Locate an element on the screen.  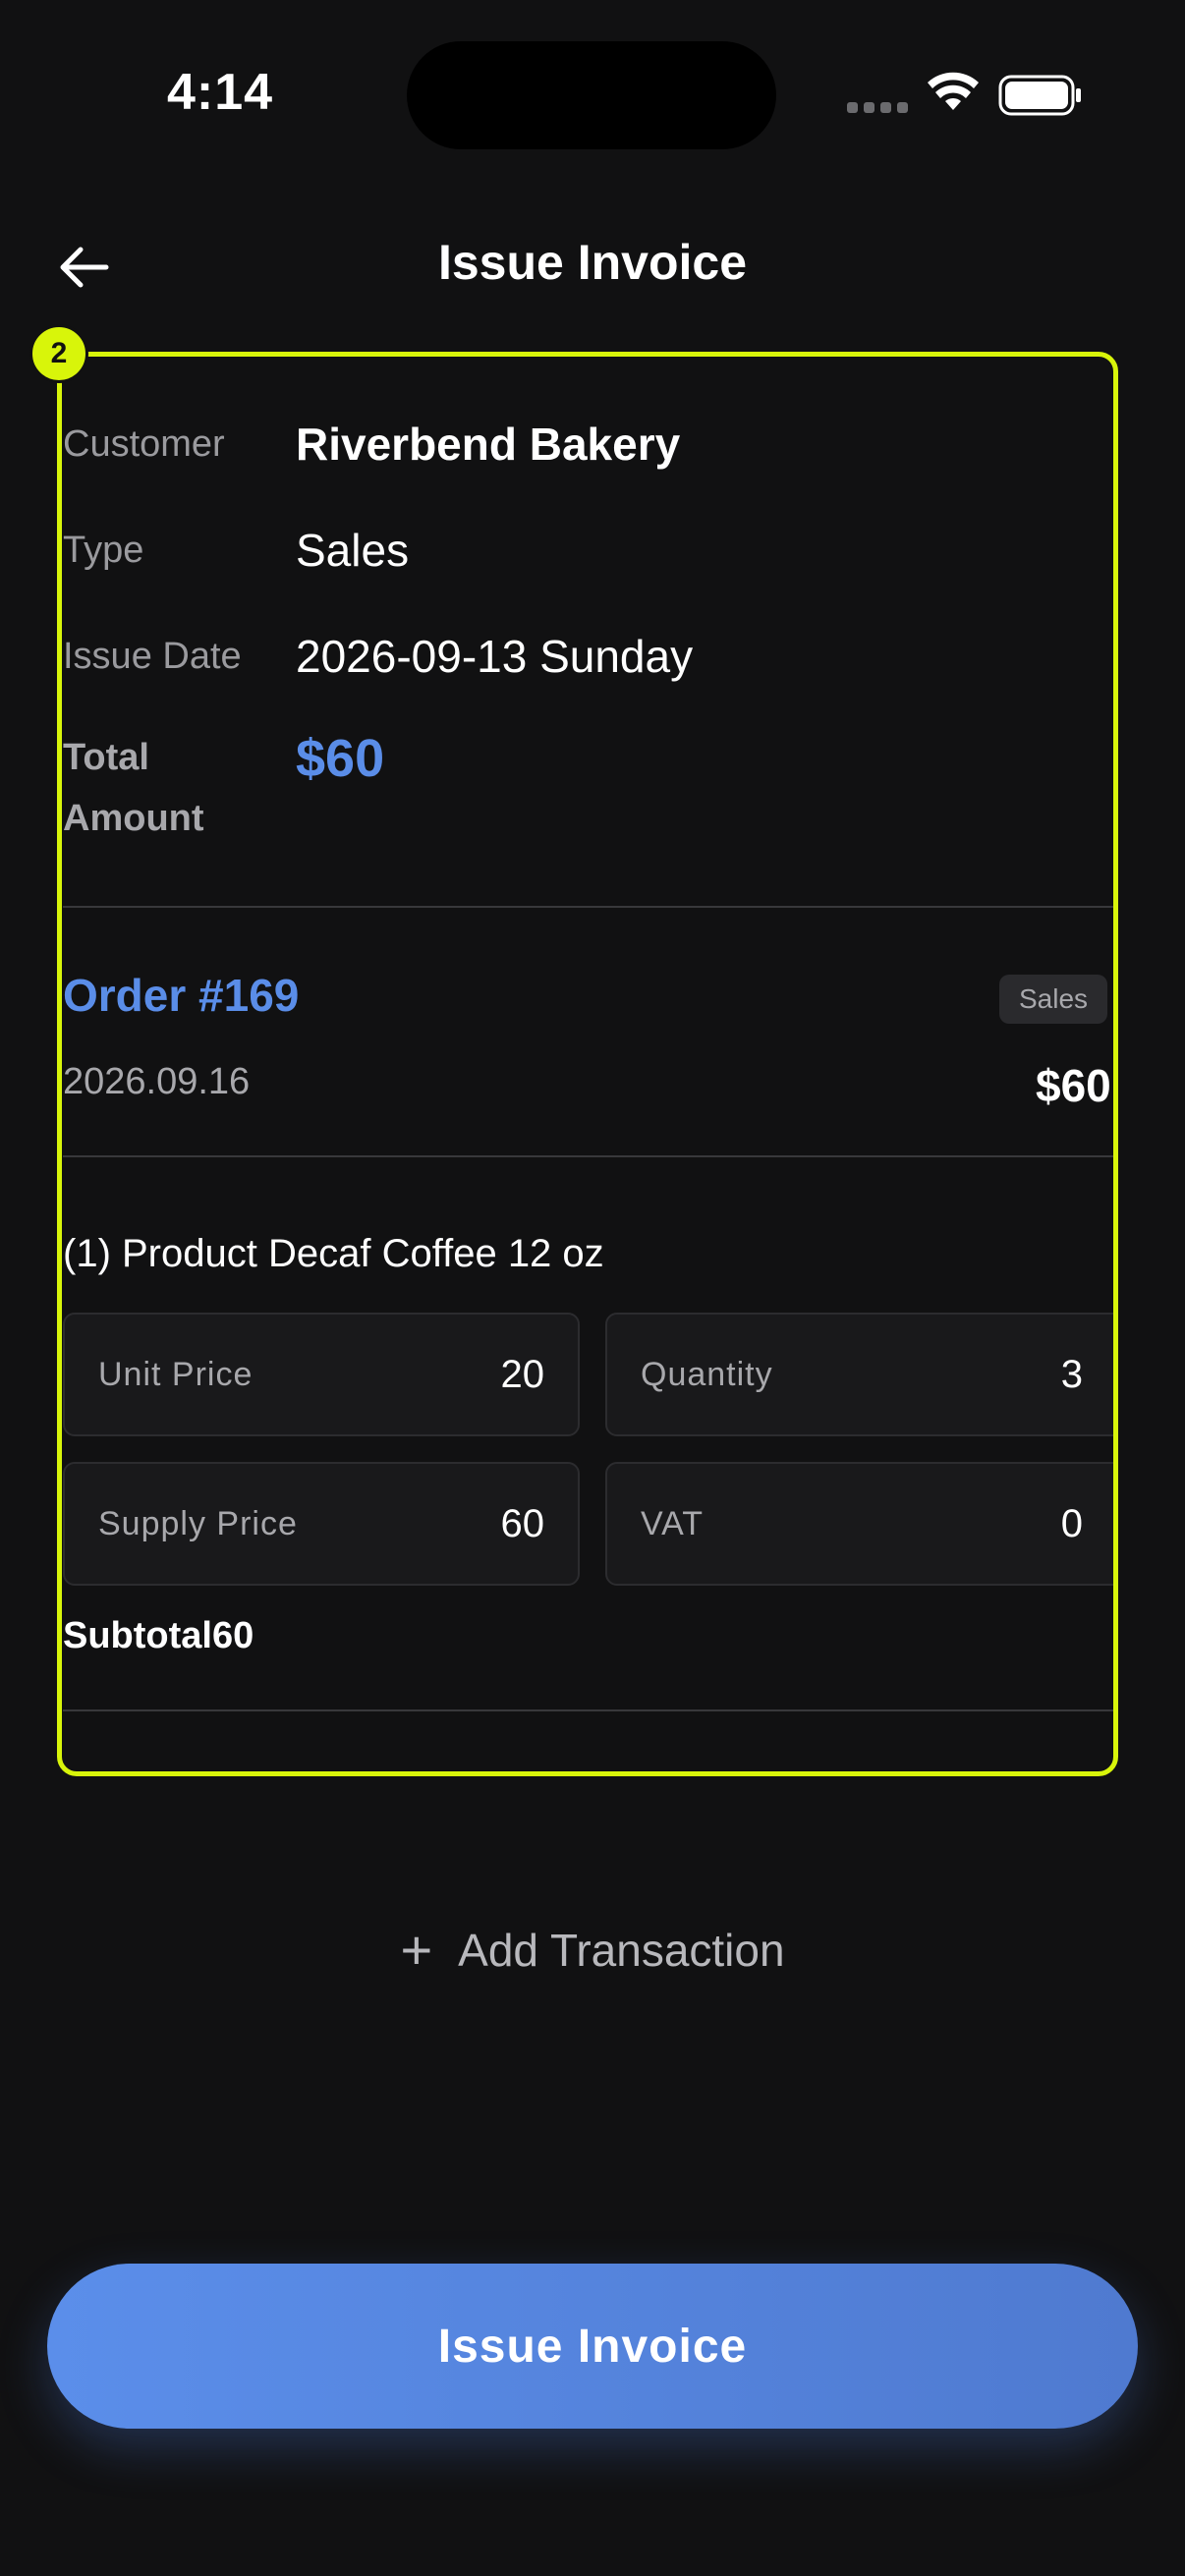
order-date: 2026.09.16 is located at coordinates (157, 1081).